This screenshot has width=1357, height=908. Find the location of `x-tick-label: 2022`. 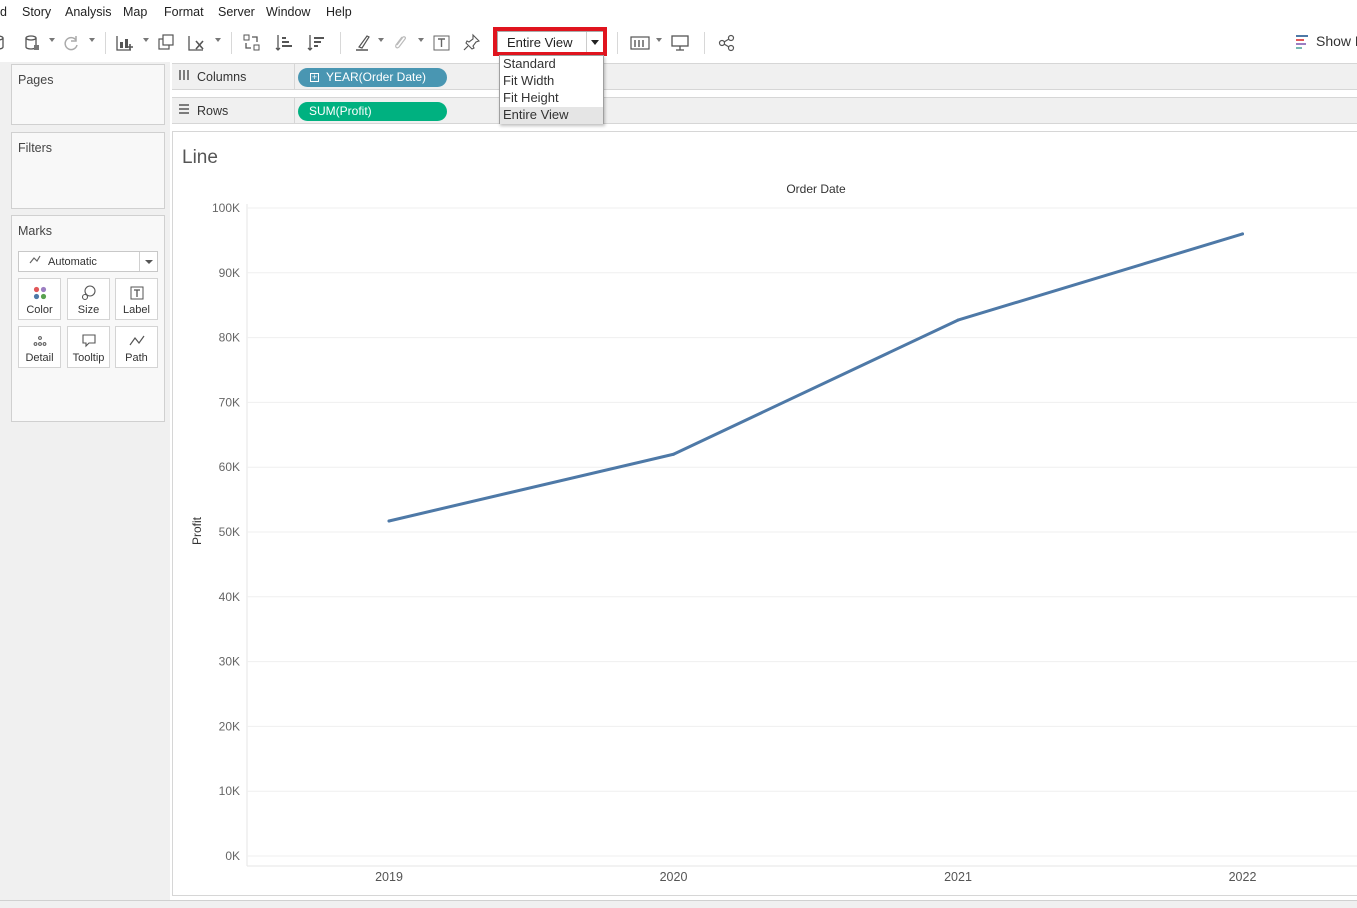

x-tick-label: 2022 is located at coordinates (1243, 877).